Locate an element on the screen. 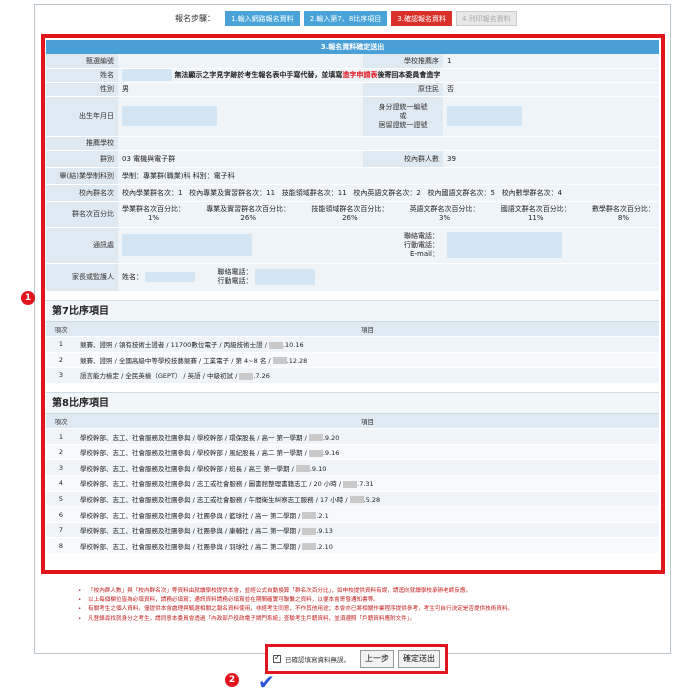 Image resolution: width=689 pixels, height=695 pixels. school-label: 推薦學校 is located at coordinates (82, 143).